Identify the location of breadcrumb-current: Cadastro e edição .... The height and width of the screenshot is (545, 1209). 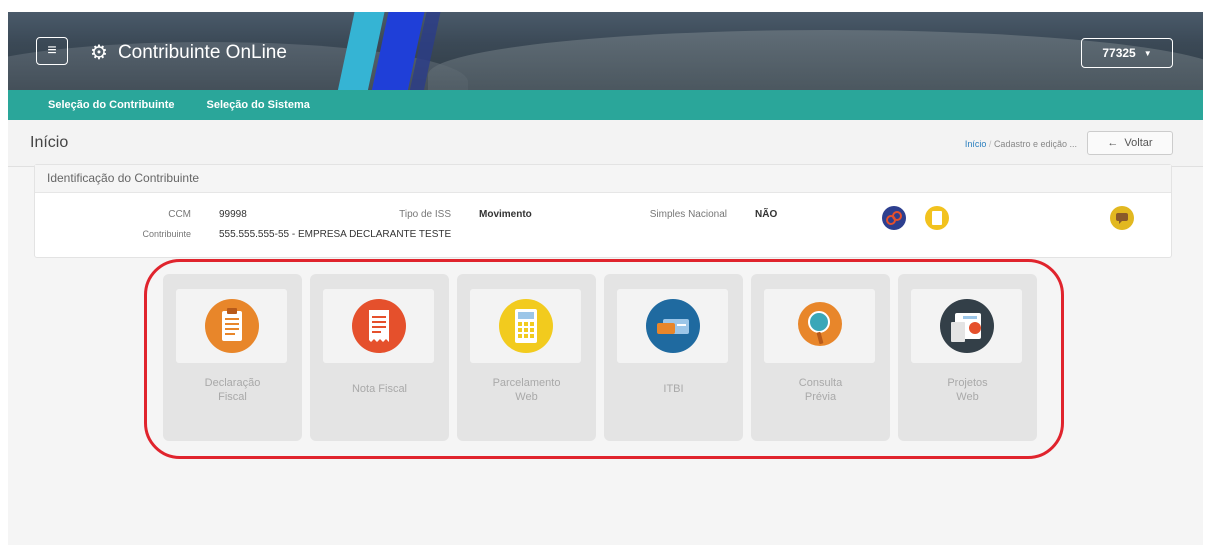
(1035, 144).